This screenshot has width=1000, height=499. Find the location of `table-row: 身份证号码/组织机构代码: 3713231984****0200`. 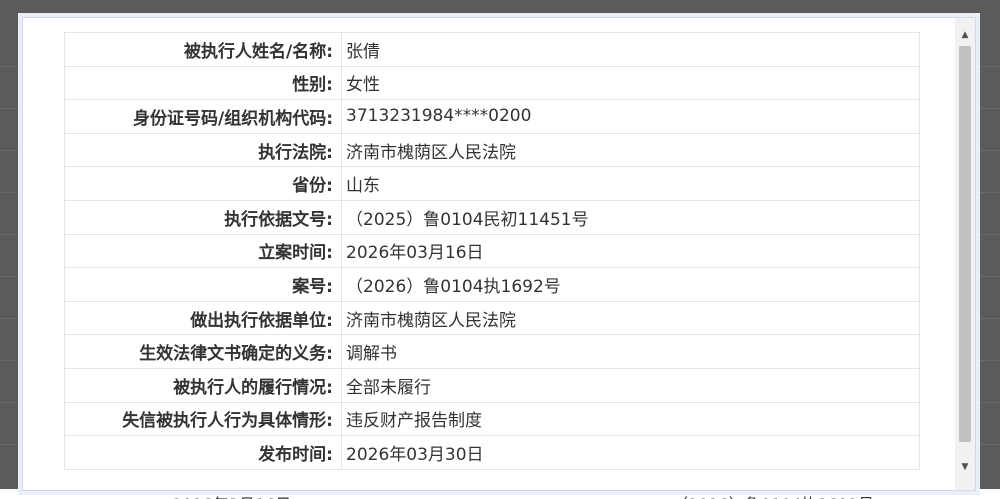

table-row: 身份证号码/组织机构代码: 3713231984****0200 is located at coordinates (492, 116).